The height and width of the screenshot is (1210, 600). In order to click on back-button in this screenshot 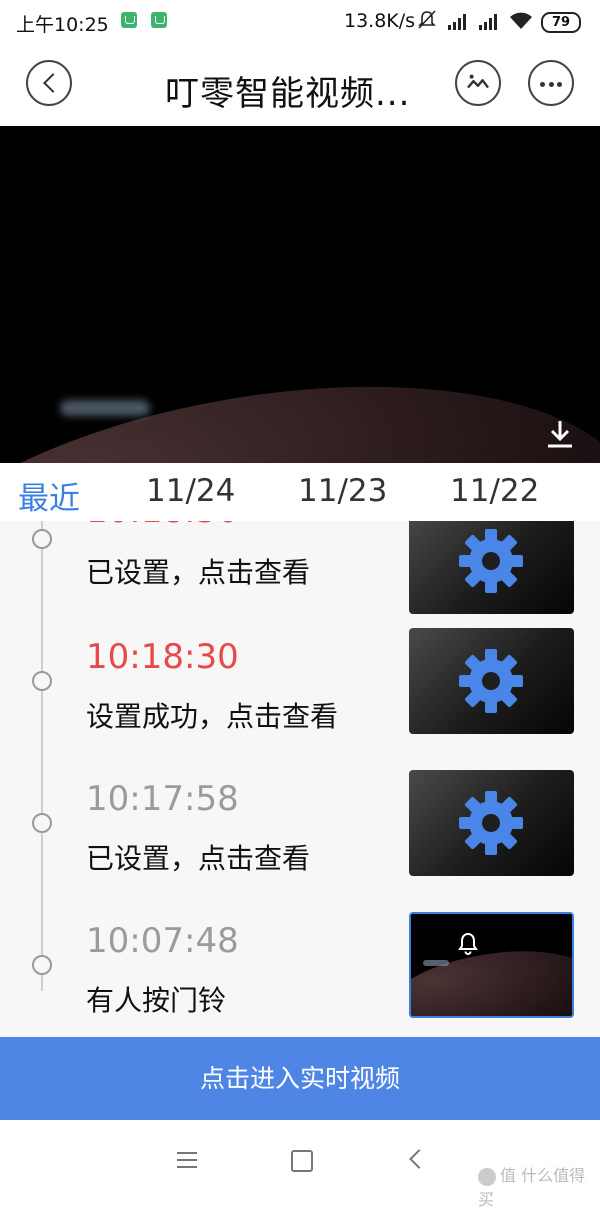, I will do `click(49, 83)`.